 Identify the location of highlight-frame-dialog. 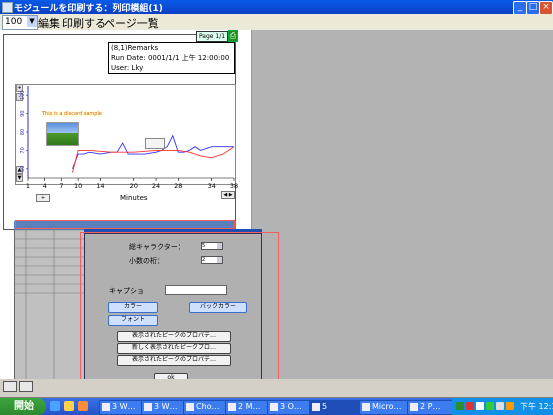
(179, 309).